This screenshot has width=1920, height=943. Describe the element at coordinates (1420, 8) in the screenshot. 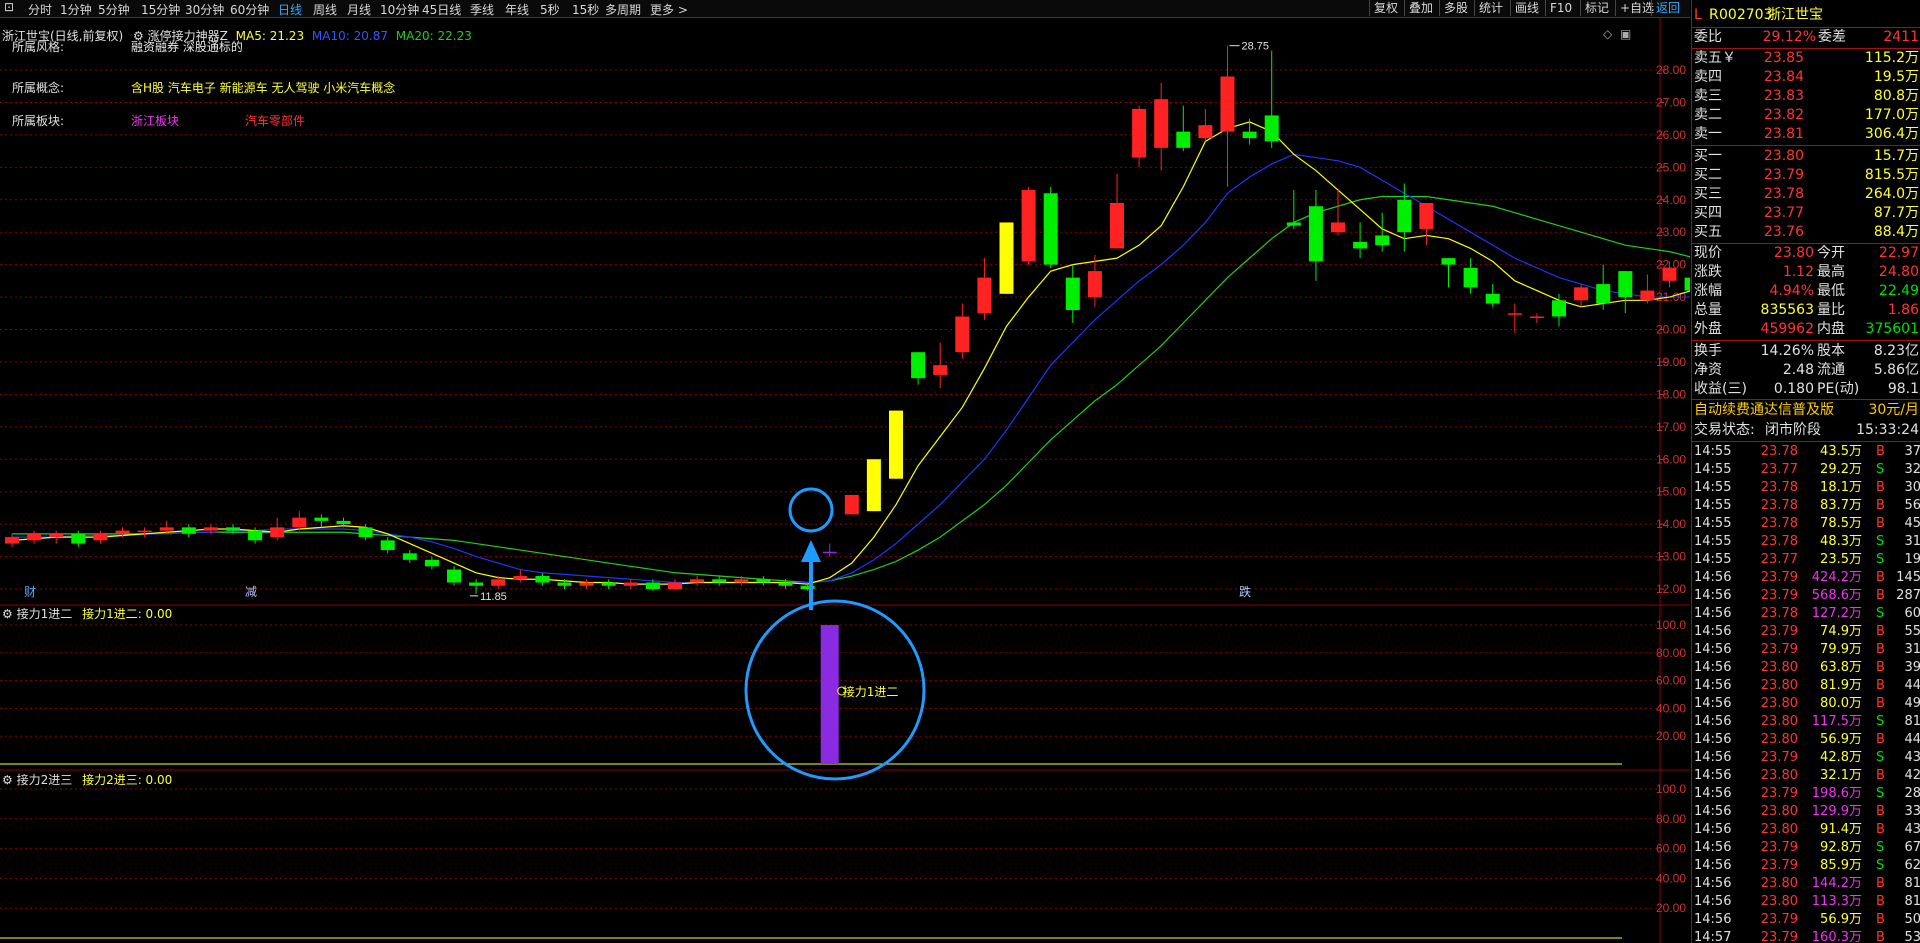

I see `toolbar-button-1: 叠加` at that location.